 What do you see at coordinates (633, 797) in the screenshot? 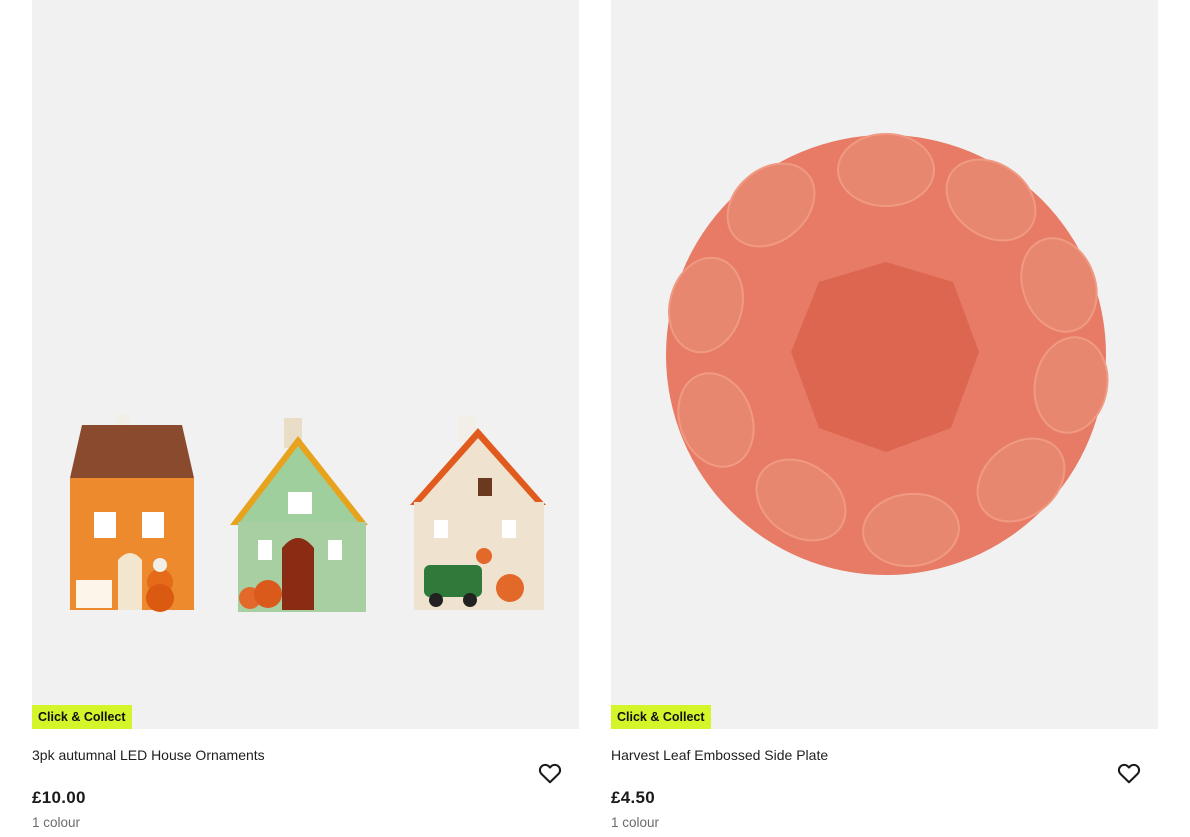
I see `product-price: £4.50` at bounding box center [633, 797].